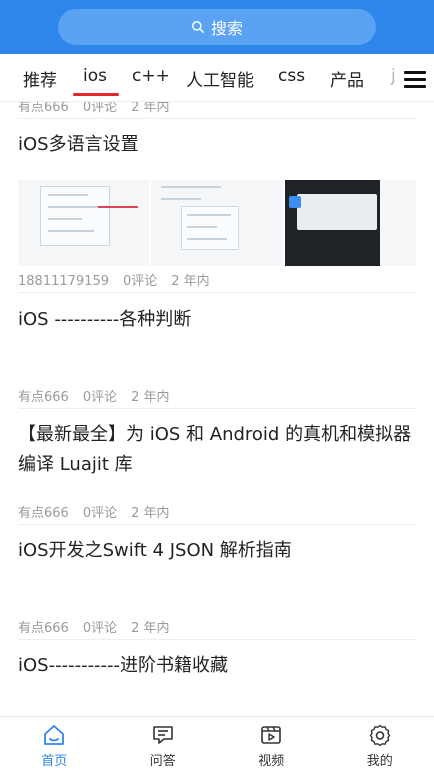 This screenshot has height=774, width=434. Describe the element at coordinates (271, 745) in the screenshot. I see `nav-video: 视频` at that location.